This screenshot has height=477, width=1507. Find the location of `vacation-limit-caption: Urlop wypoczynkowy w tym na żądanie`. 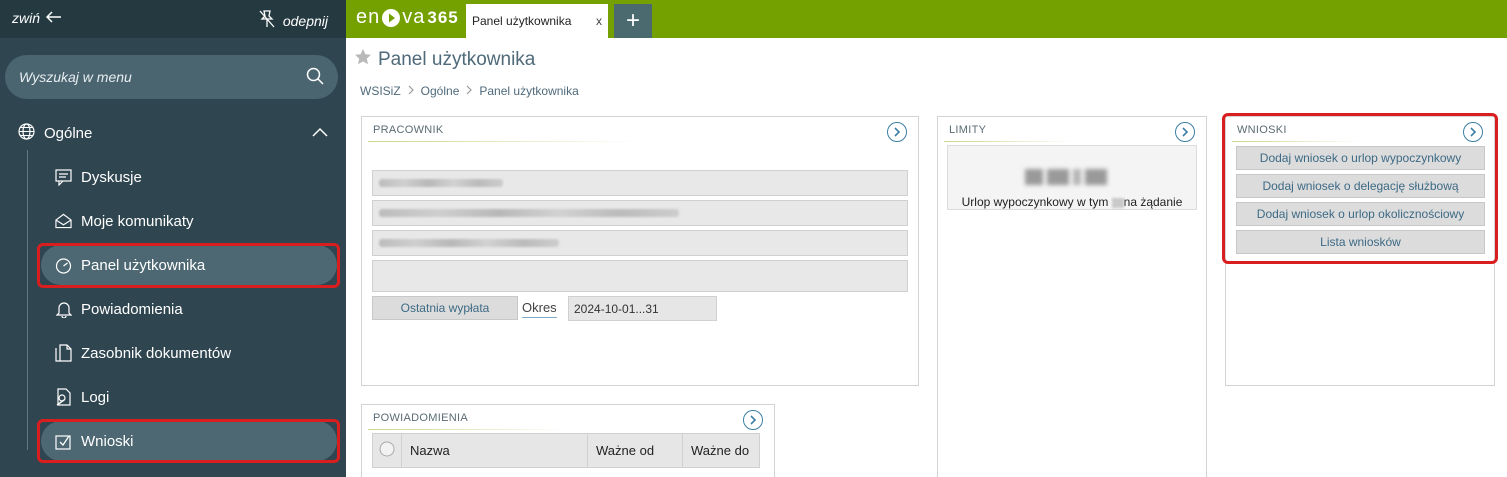

vacation-limit-caption: Urlop wypoczynkowy w tym na żądanie is located at coordinates (1072, 202).